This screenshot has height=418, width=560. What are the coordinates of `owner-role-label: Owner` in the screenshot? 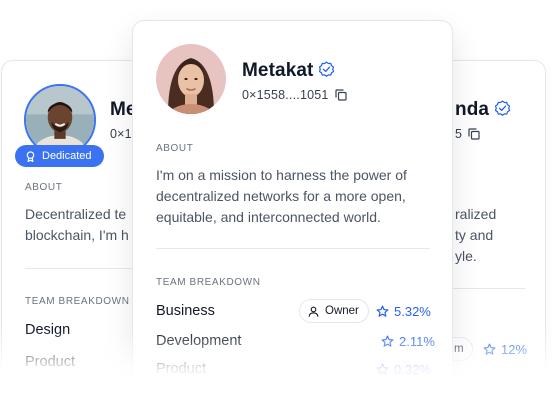 It's located at (342, 311).